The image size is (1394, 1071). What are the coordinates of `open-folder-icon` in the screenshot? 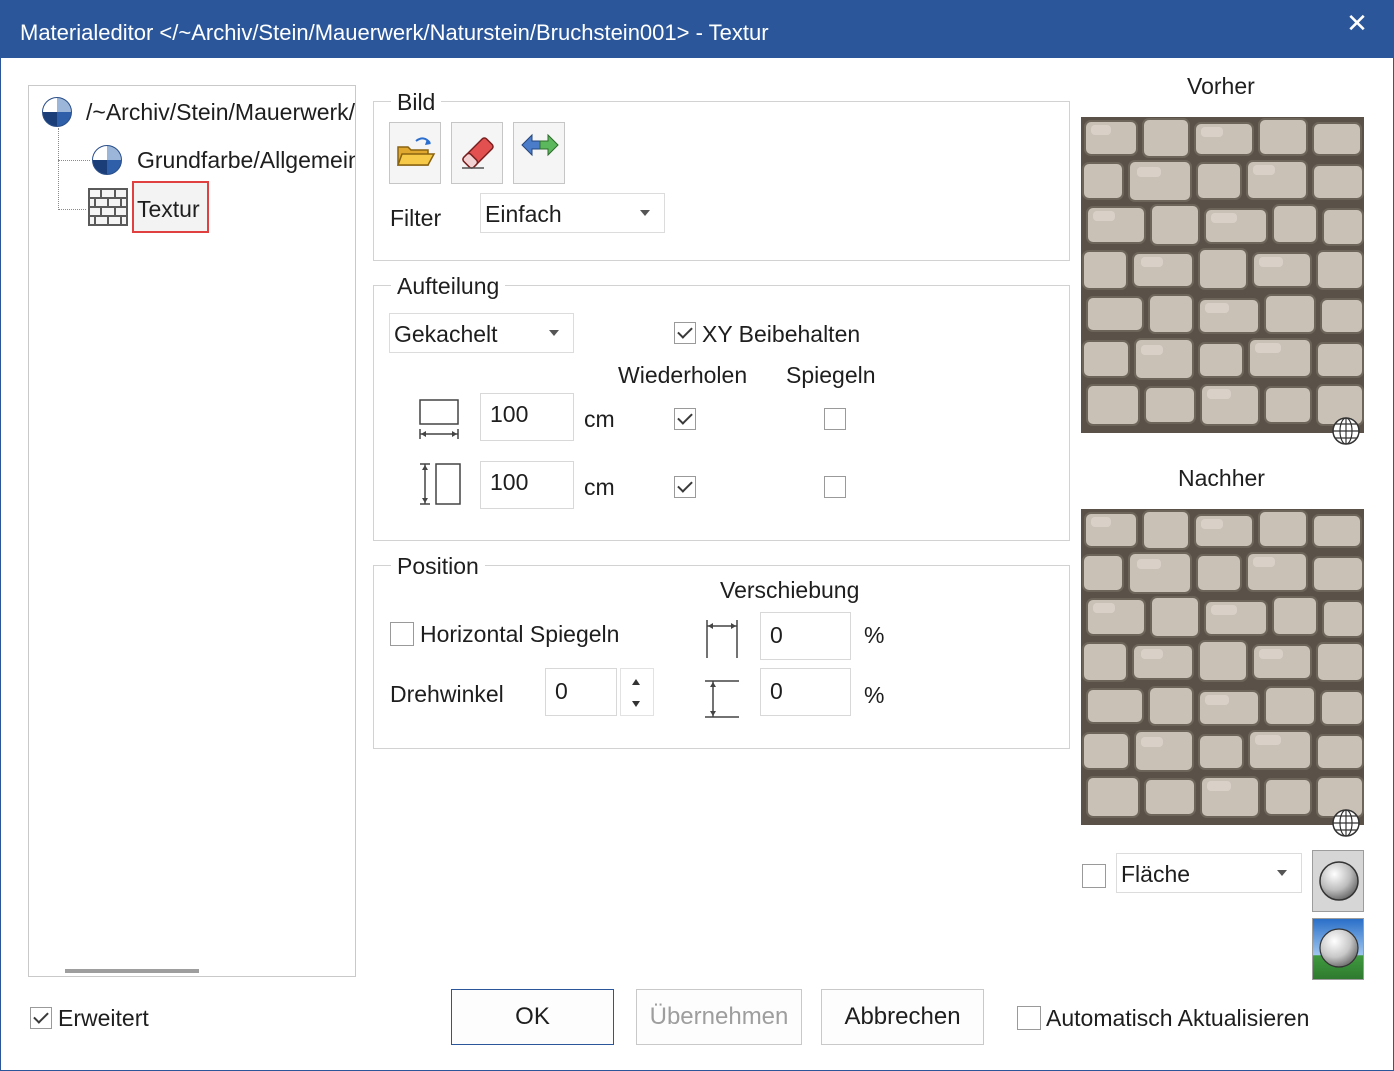 It's located at (416, 151).